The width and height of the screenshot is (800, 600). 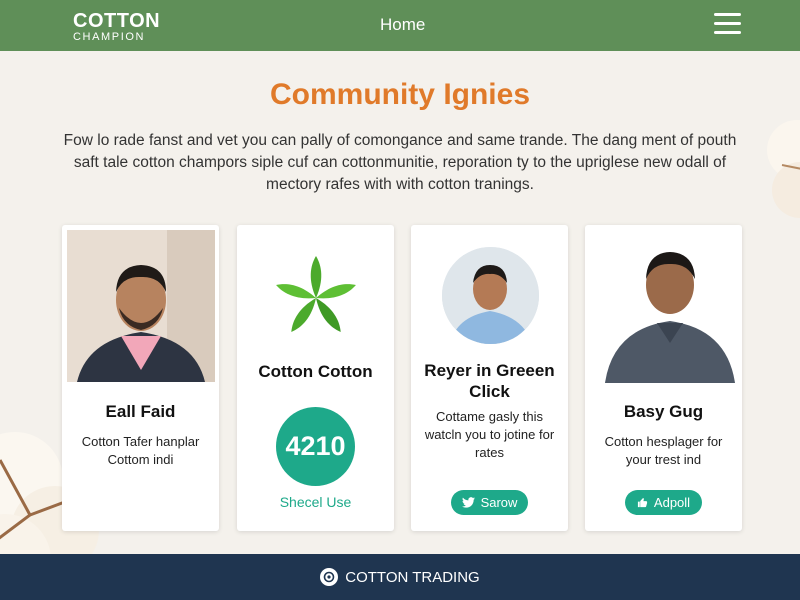 I want to click on apply-button: Adpoll, so click(x=663, y=502).